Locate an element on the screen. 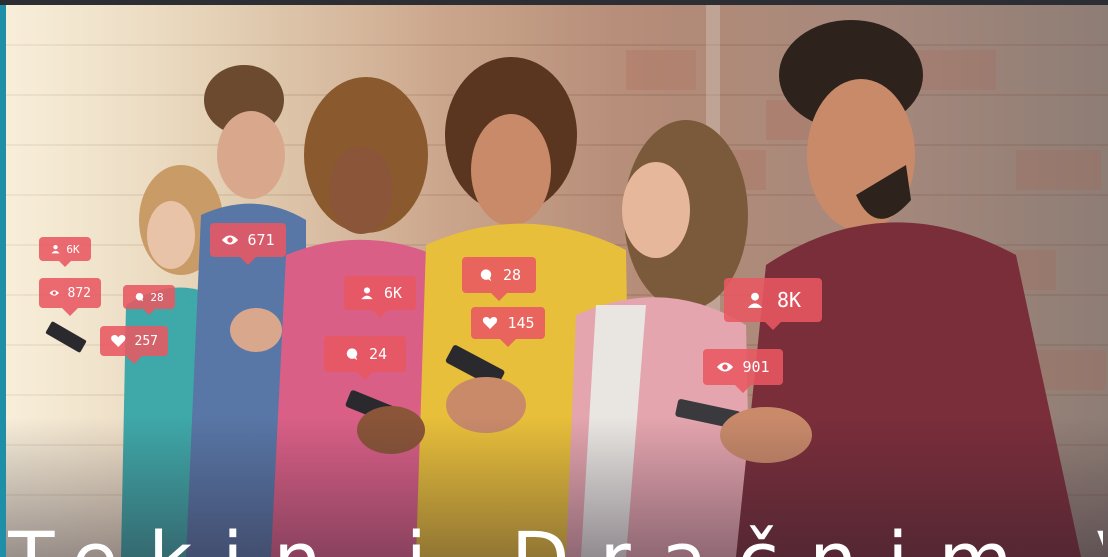 The height and width of the screenshot is (557, 1108). notification-bubble: 145 is located at coordinates (508, 327).